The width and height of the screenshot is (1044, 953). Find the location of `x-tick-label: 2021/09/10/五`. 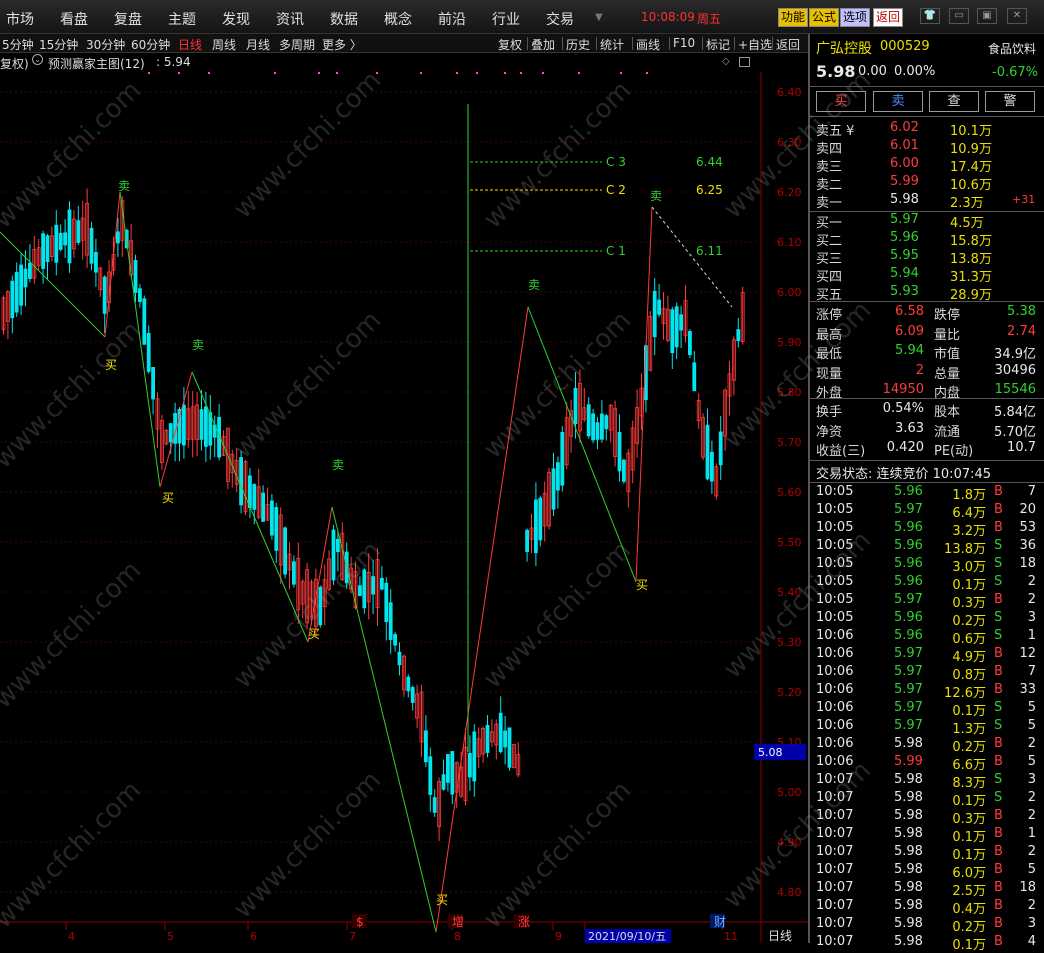

x-tick-label: 2021/09/10/五 is located at coordinates (627, 936).